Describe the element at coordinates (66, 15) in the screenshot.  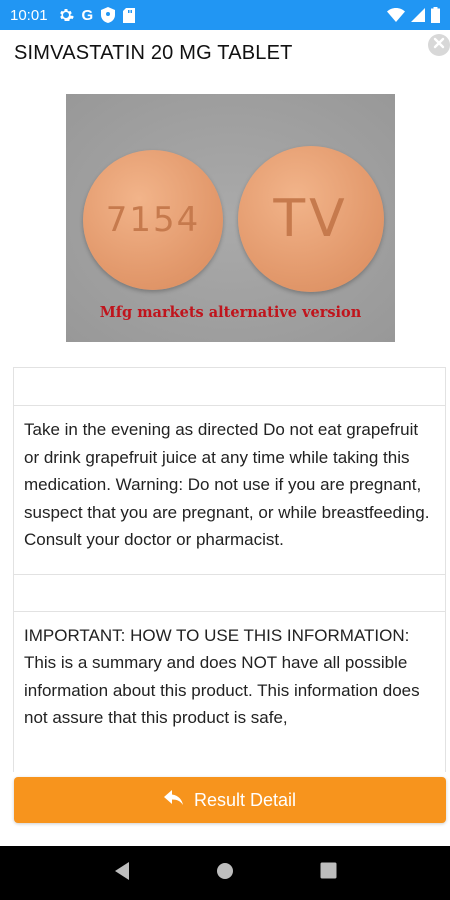
I see `gear-icon` at that location.